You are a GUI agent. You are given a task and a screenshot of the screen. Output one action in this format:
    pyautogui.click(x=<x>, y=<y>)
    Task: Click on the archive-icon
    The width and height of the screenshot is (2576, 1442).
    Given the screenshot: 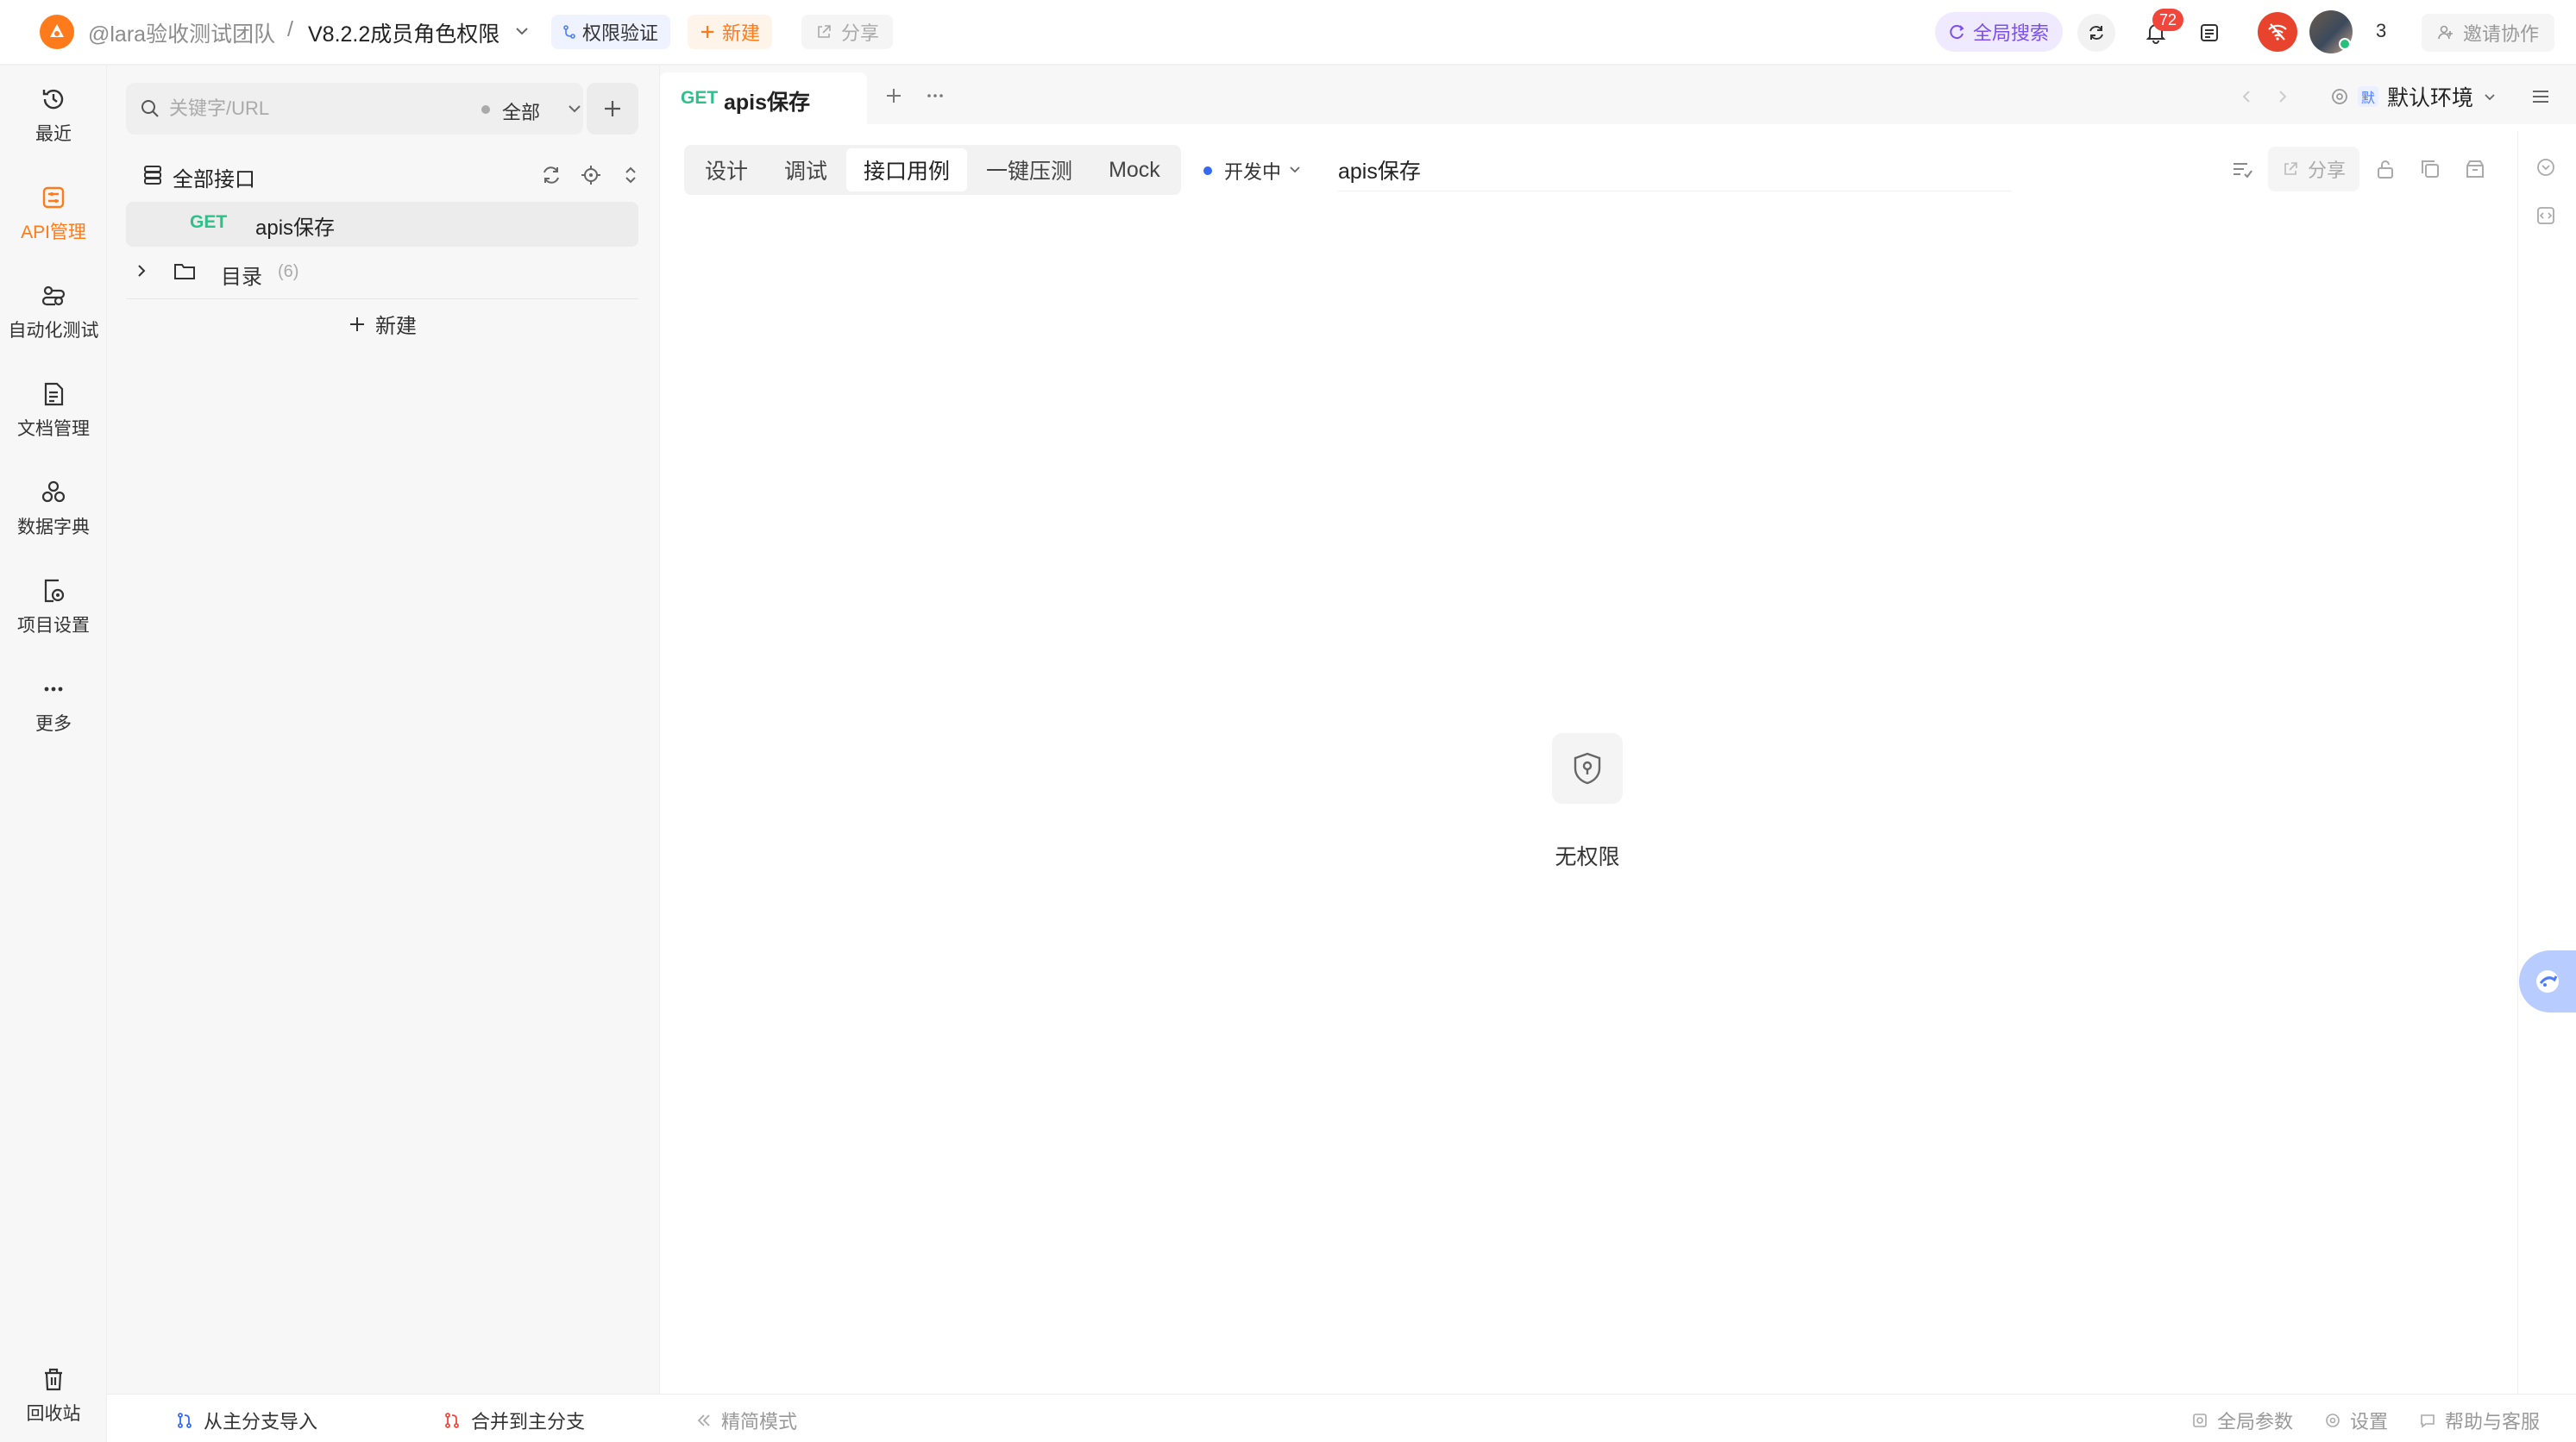 What is the action you would take?
    pyautogui.click(x=2475, y=169)
    